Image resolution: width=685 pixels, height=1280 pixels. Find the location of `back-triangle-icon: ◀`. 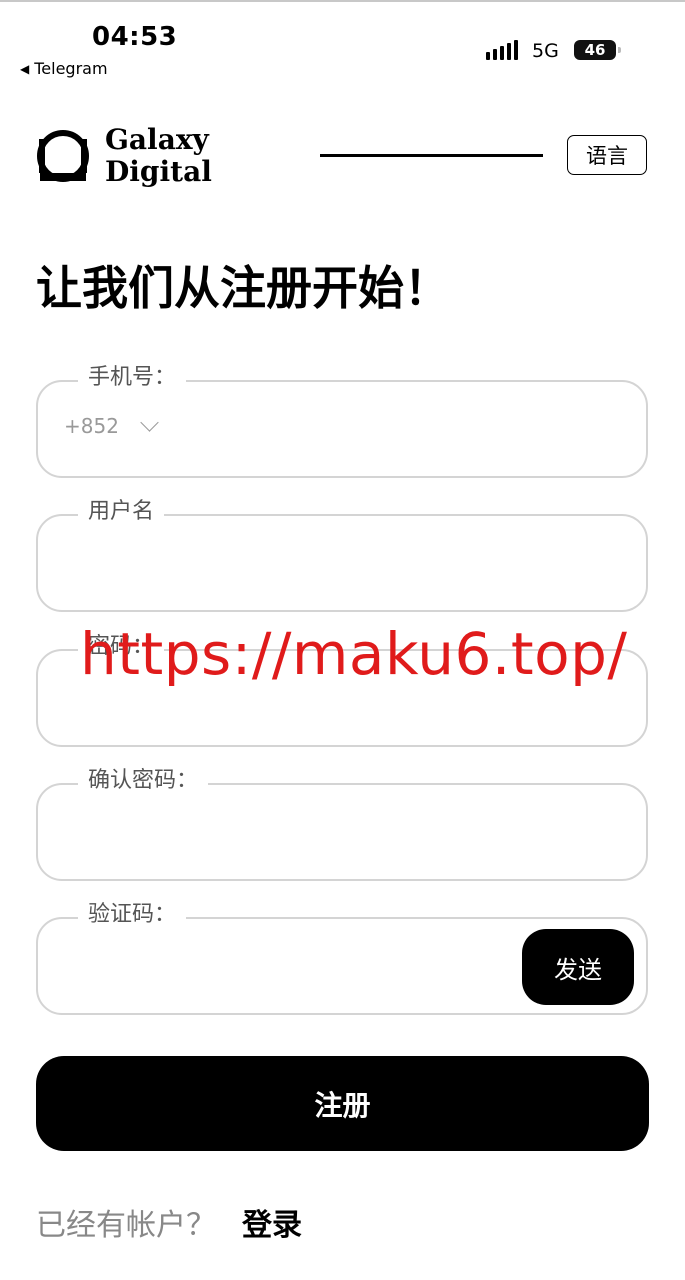

back-triangle-icon: ◀ is located at coordinates (25, 68).